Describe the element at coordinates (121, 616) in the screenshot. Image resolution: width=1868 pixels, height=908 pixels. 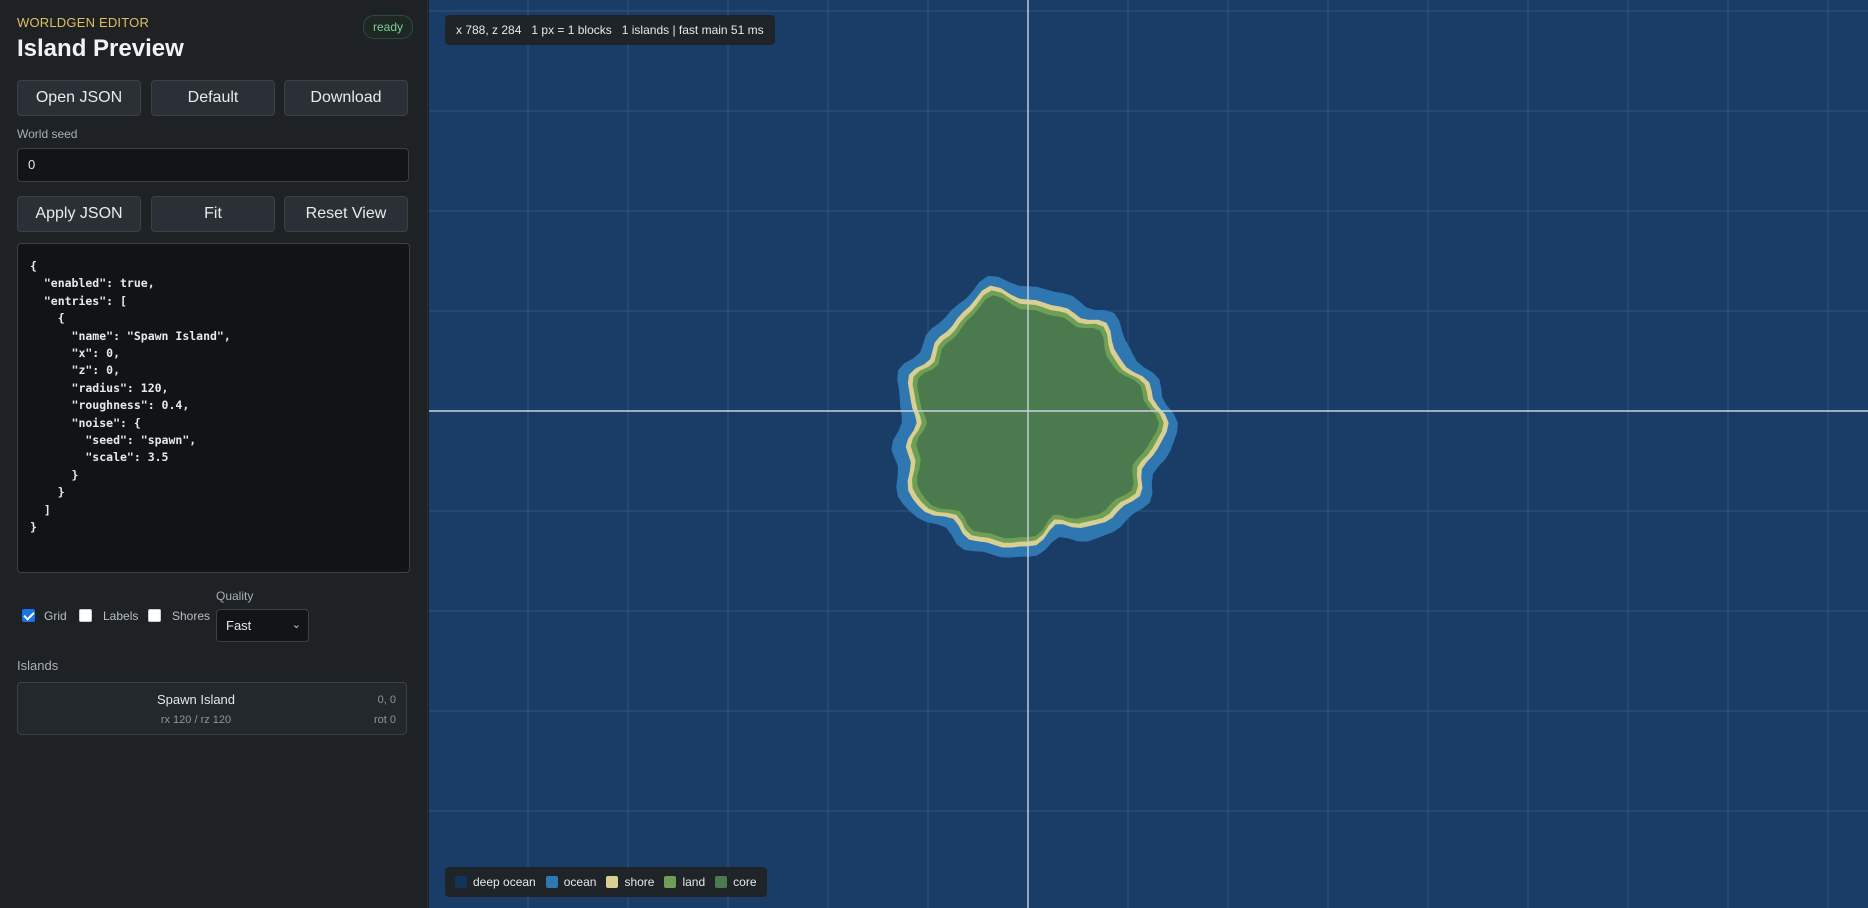
I see `labels-label: Labels` at that location.